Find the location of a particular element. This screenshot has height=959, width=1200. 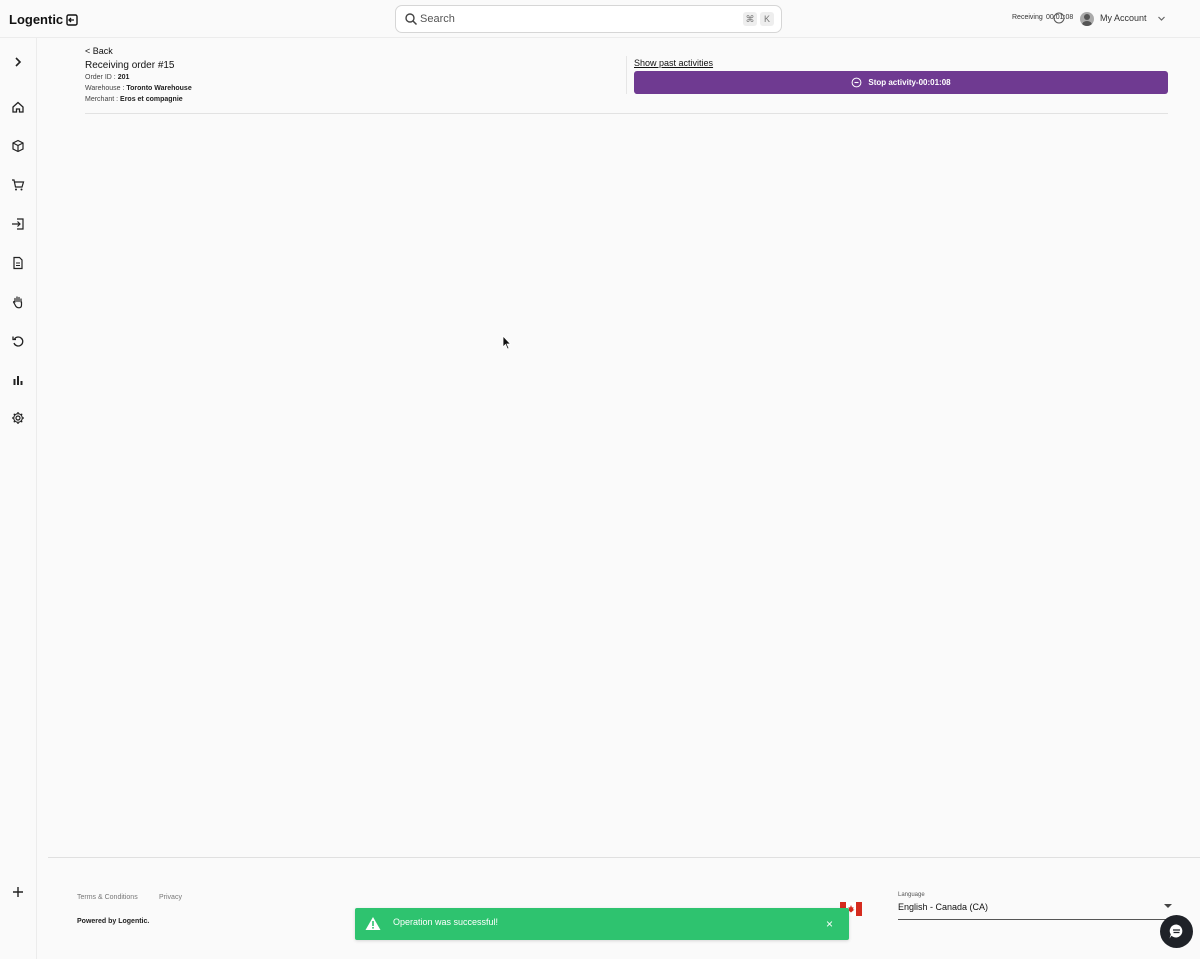

return-icon is located at coordinates (18, 341).